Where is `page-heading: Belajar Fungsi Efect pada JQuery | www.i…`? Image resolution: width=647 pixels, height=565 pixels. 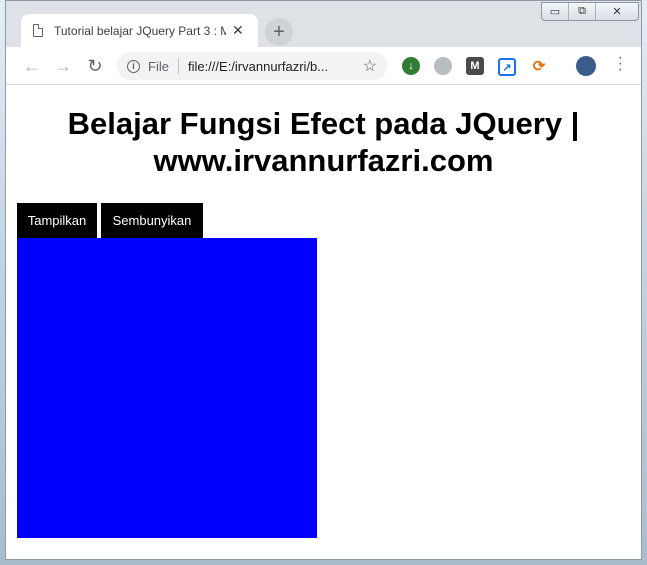 page-heading: Belajar Fungsi Efect pada JQuery | www.i… is located at coordinates (323, 142).